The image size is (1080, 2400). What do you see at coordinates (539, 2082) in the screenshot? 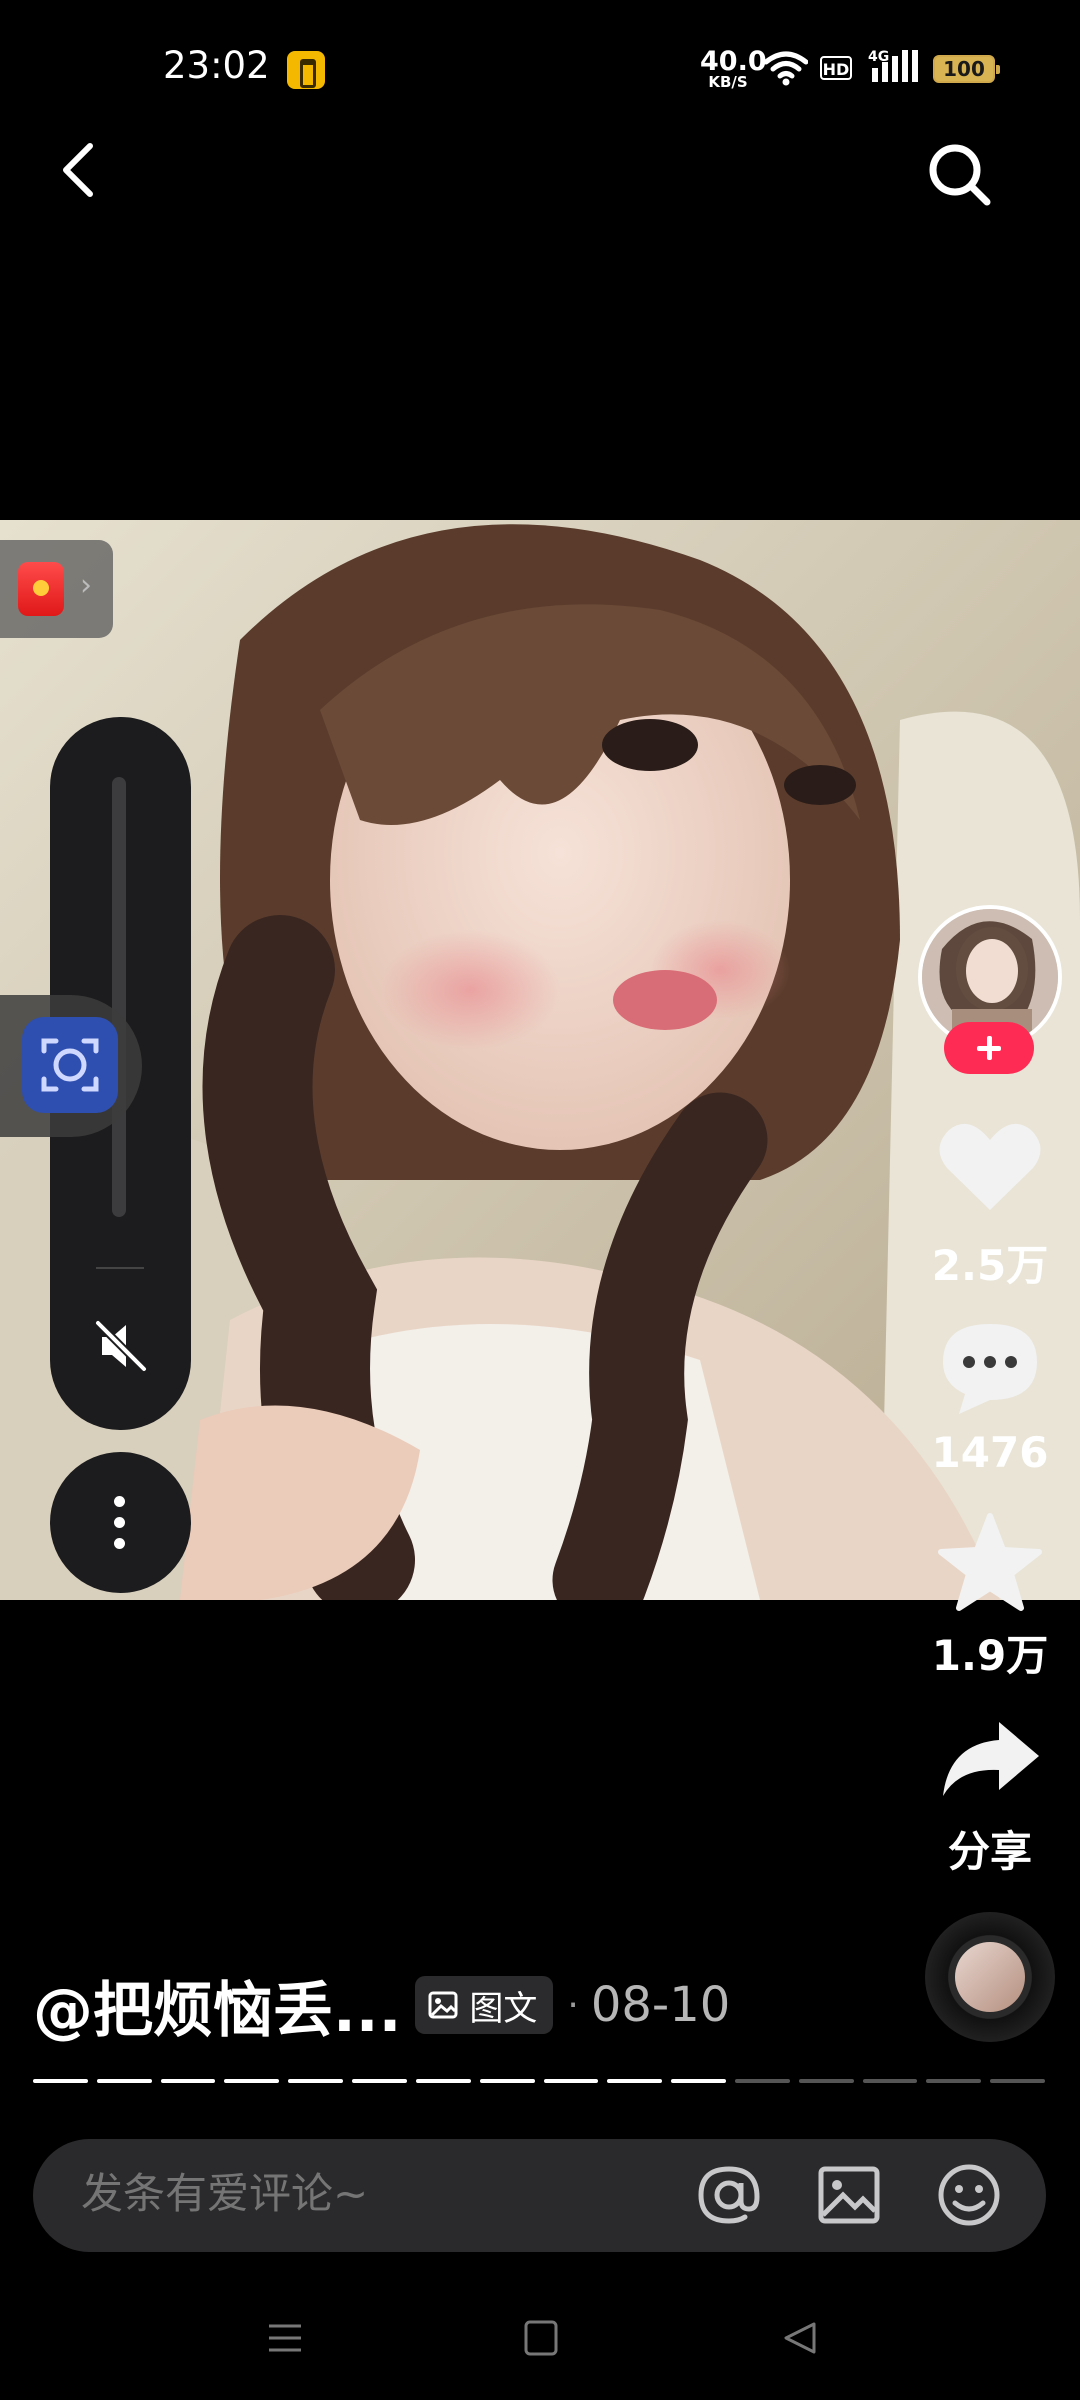
I see `image-progress-indicator` at bounding box center [539, 2082].